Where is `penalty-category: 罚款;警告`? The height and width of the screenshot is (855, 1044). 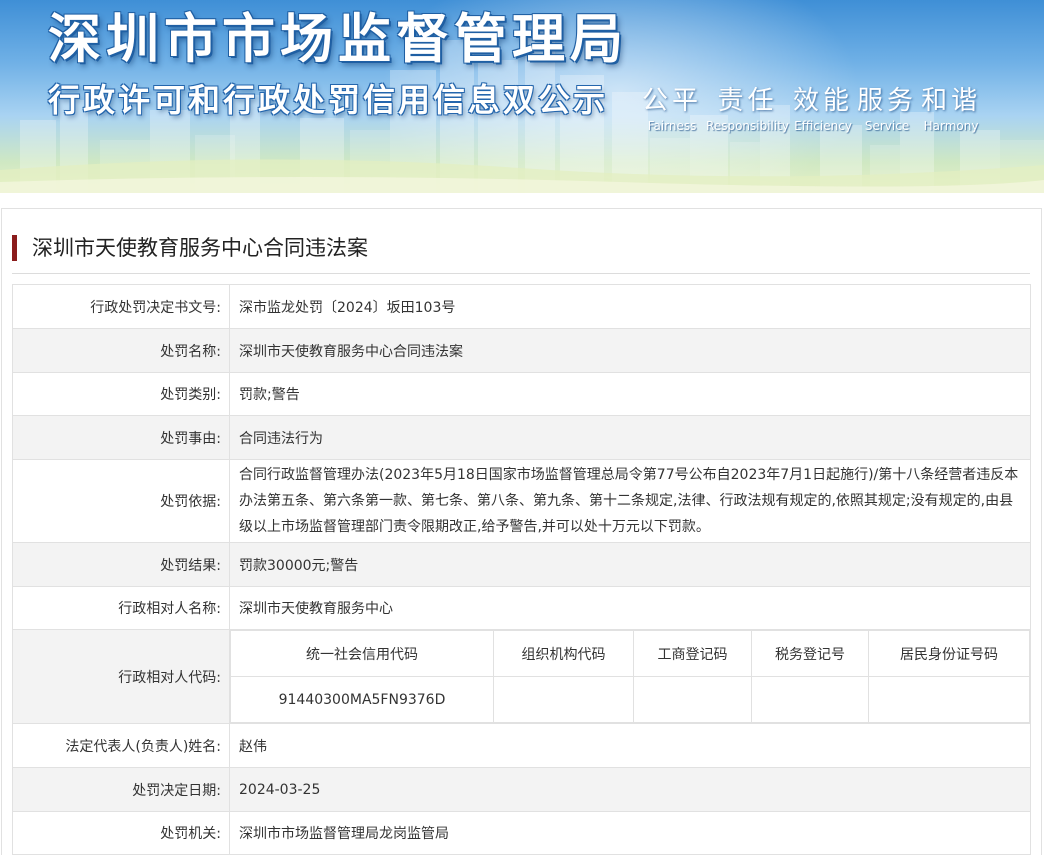 penalty-category: 罚款;警告 is located at coordinates (630, 394).